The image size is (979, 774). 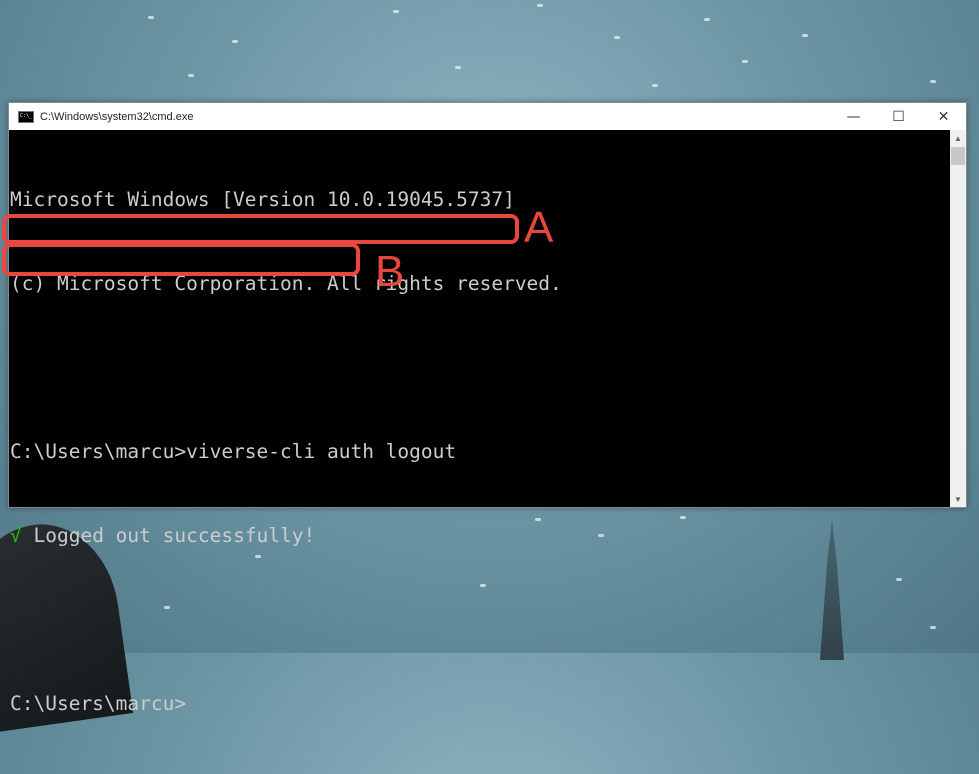 I want to click on window-title: C:\Windows\system32\cmd.exe, so click(x=117, y=116).